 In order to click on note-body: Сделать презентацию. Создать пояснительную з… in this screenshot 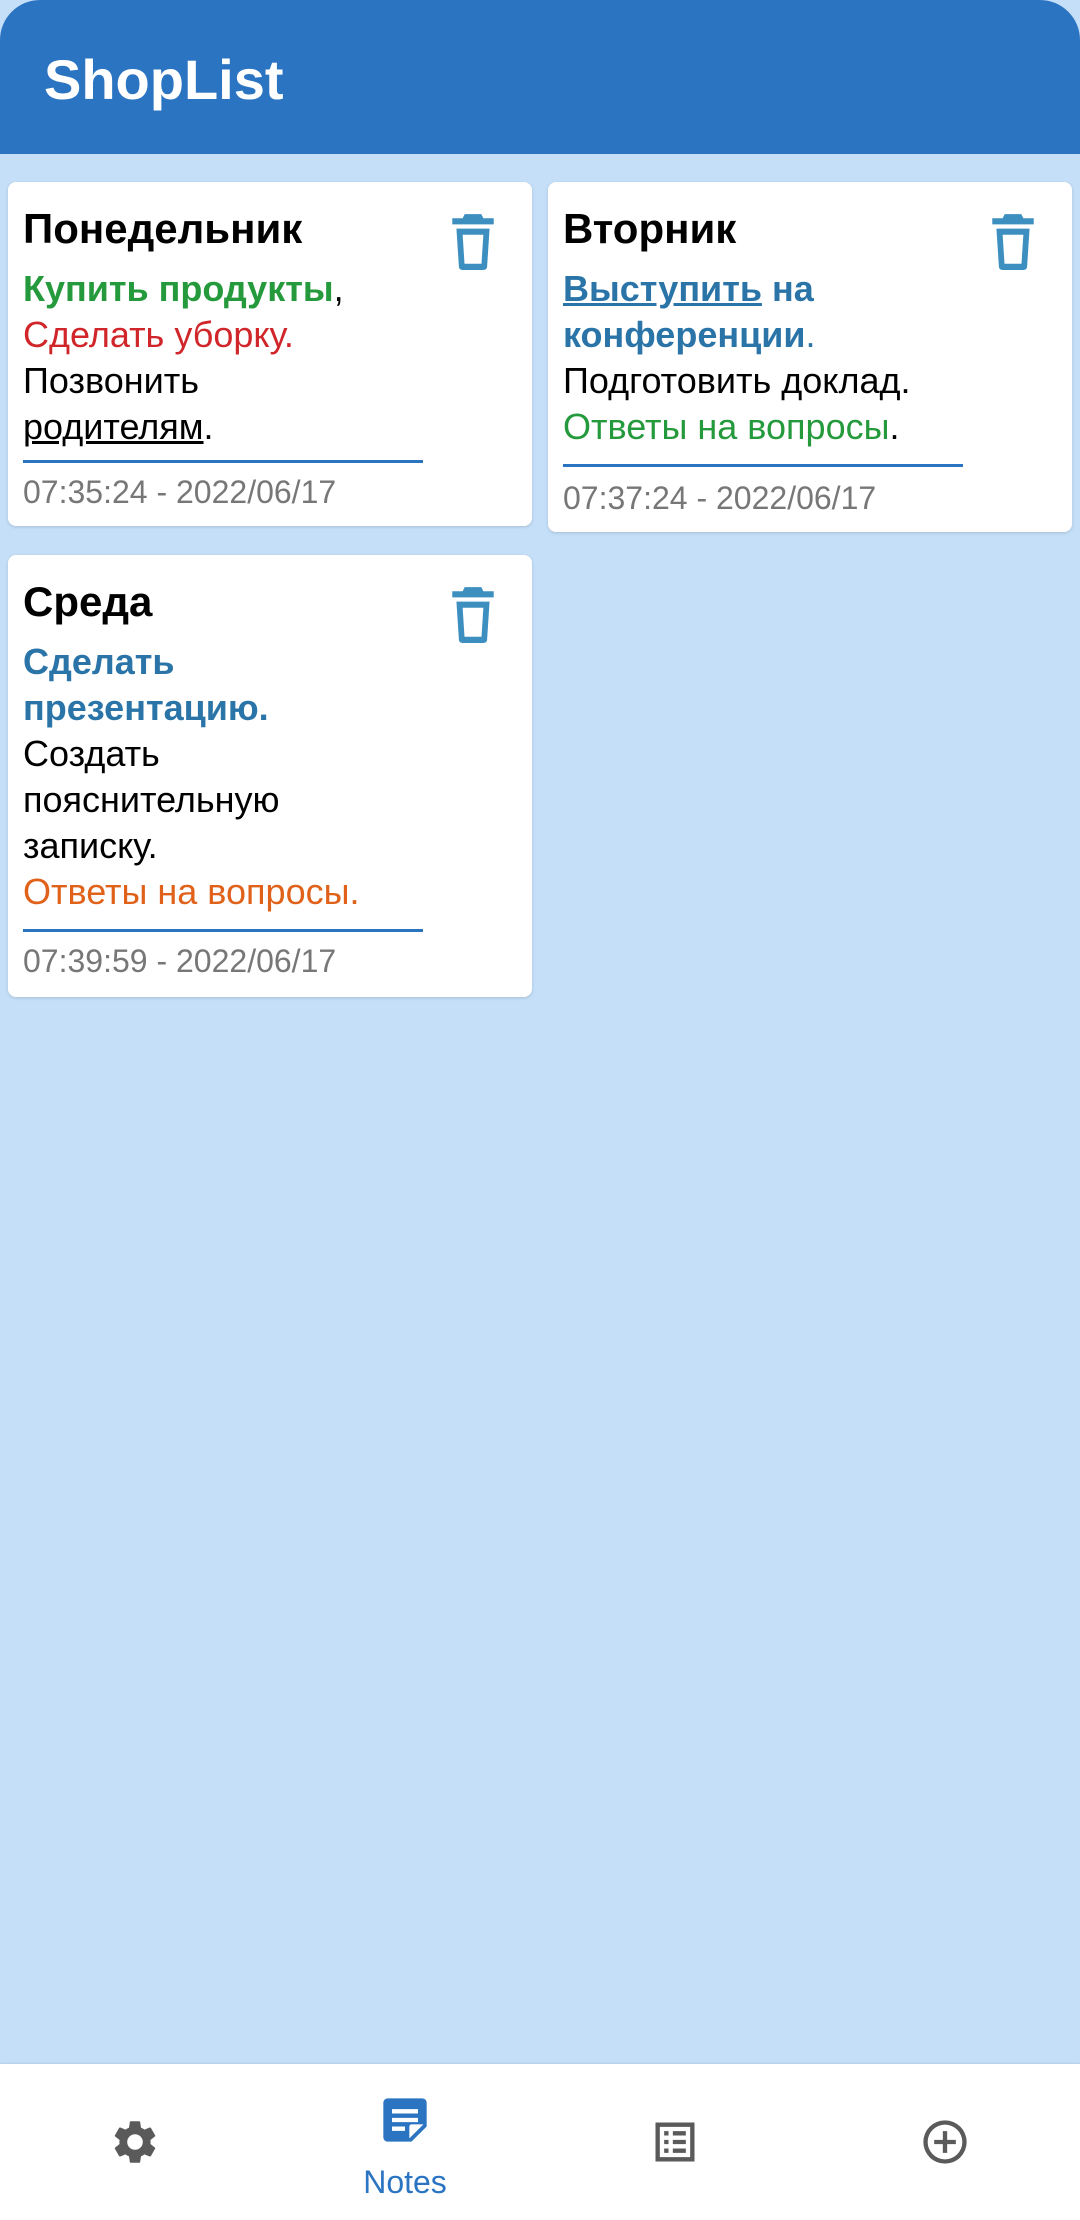, I will do `click(233, 777)`.